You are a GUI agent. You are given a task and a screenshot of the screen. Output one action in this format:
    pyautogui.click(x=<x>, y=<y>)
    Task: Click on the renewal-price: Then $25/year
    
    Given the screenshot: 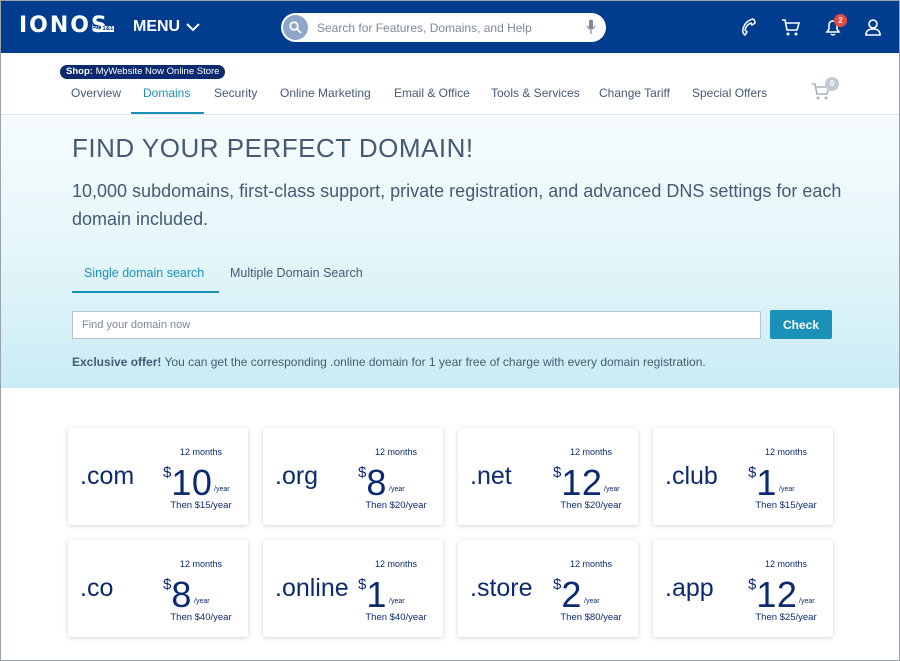 What is the action you would take?
    pyautogui.click(x=786, y=617)
    